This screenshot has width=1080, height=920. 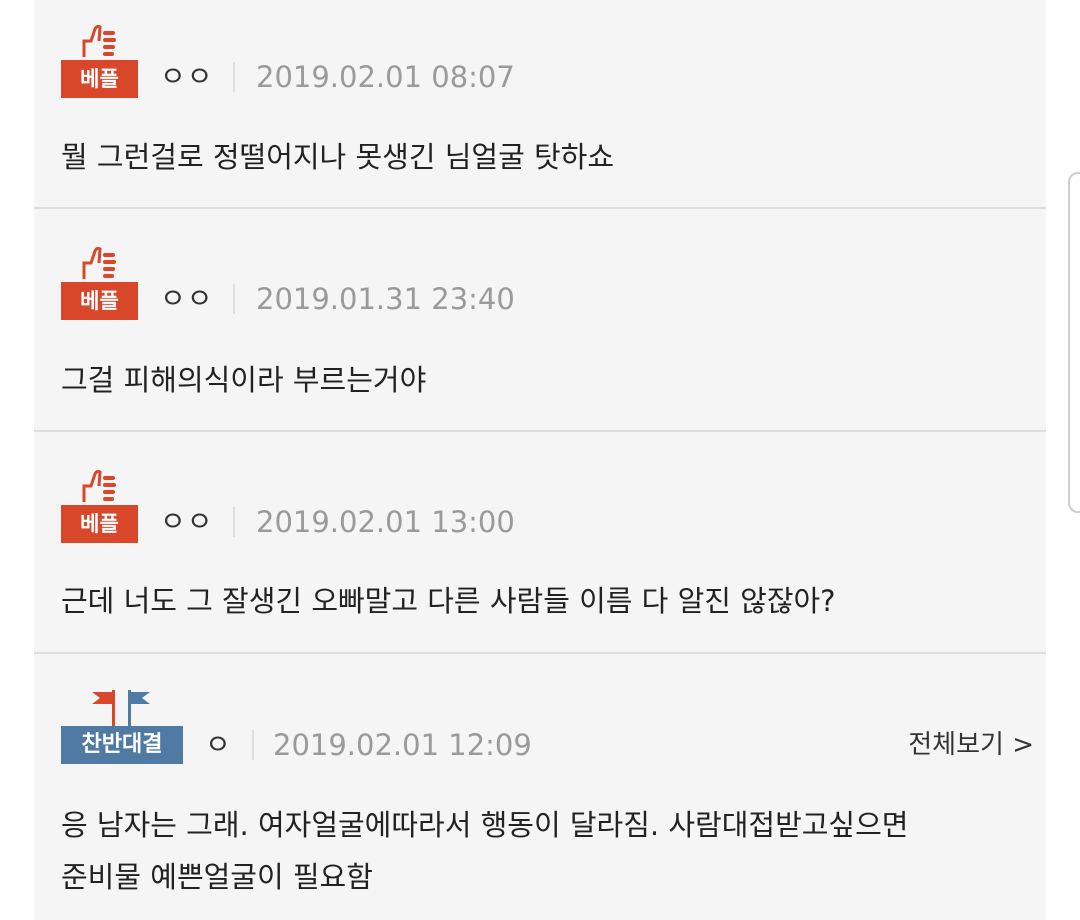 What do you see at coordinates (121, 709) in the screenshot?
I see `flags-icon` at bounding box center [121, 709].